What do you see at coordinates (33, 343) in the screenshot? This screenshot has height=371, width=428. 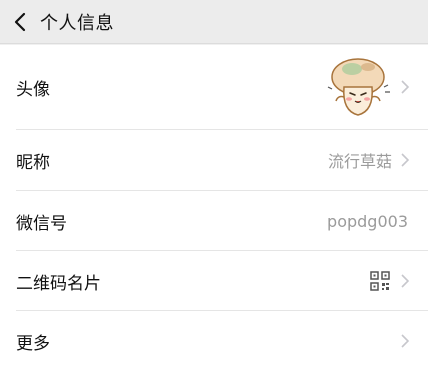 I see `more-label: 更多` at bounding box center [33, 343].